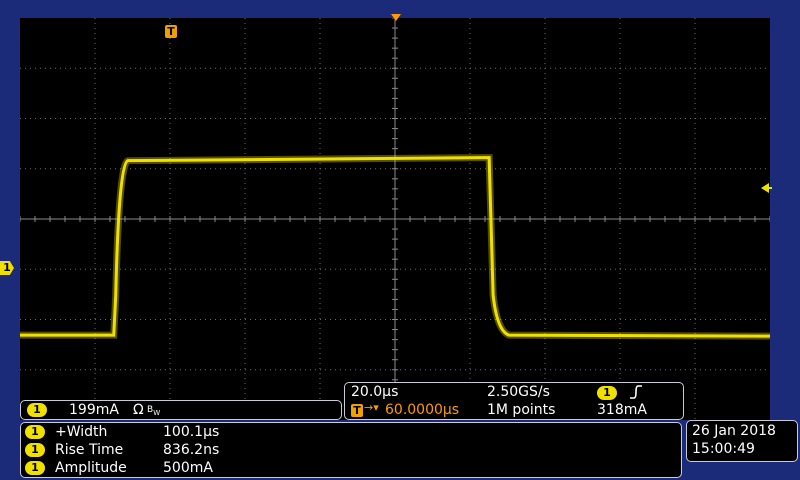  What do you see at coordinates (191, 432) in the screenshot?
I see `measurement-value: 100.1µs` at bounding box center [191, 432].